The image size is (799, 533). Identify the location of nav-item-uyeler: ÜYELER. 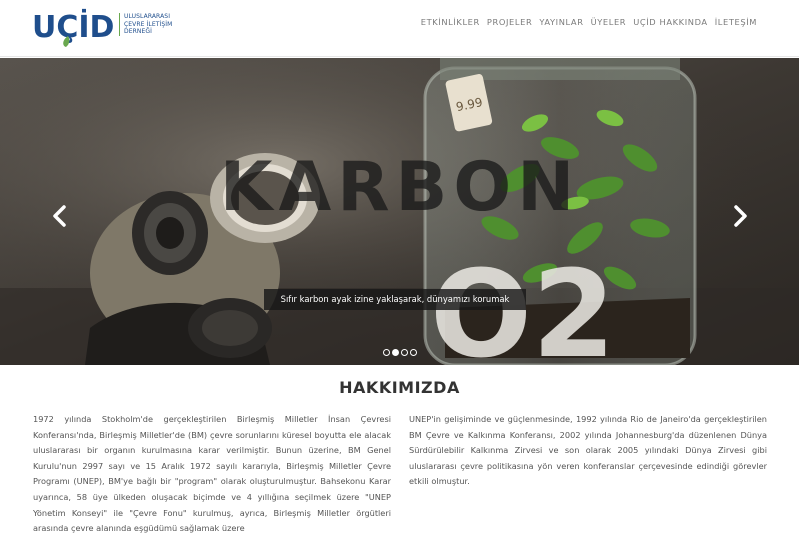
(609, 22).